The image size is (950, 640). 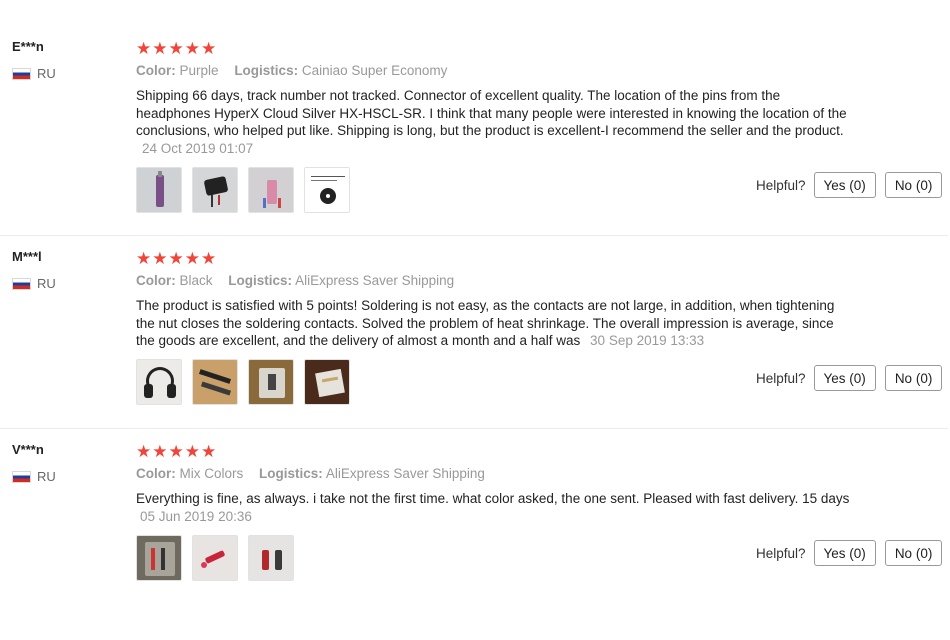 What do you see at coordinates (215, 382) in the screenshot?
I see `photo-connectors-table` at bounding box center [215, 382].